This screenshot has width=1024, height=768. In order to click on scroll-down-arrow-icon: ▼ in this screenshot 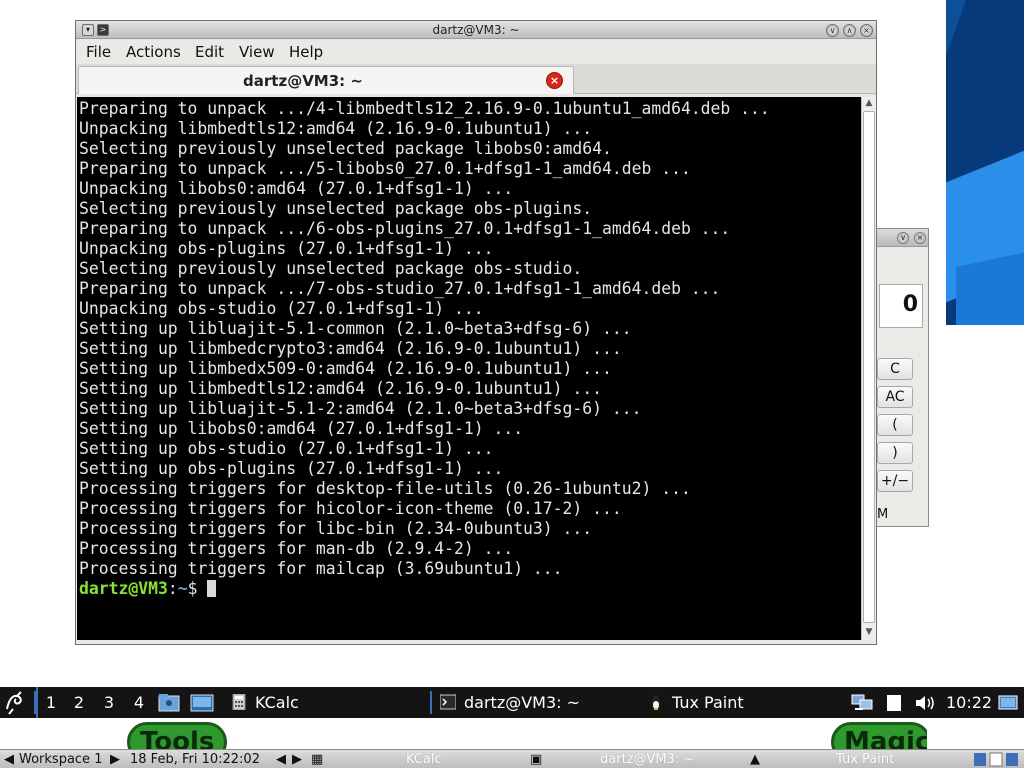, I will do `click(869, 632)`.